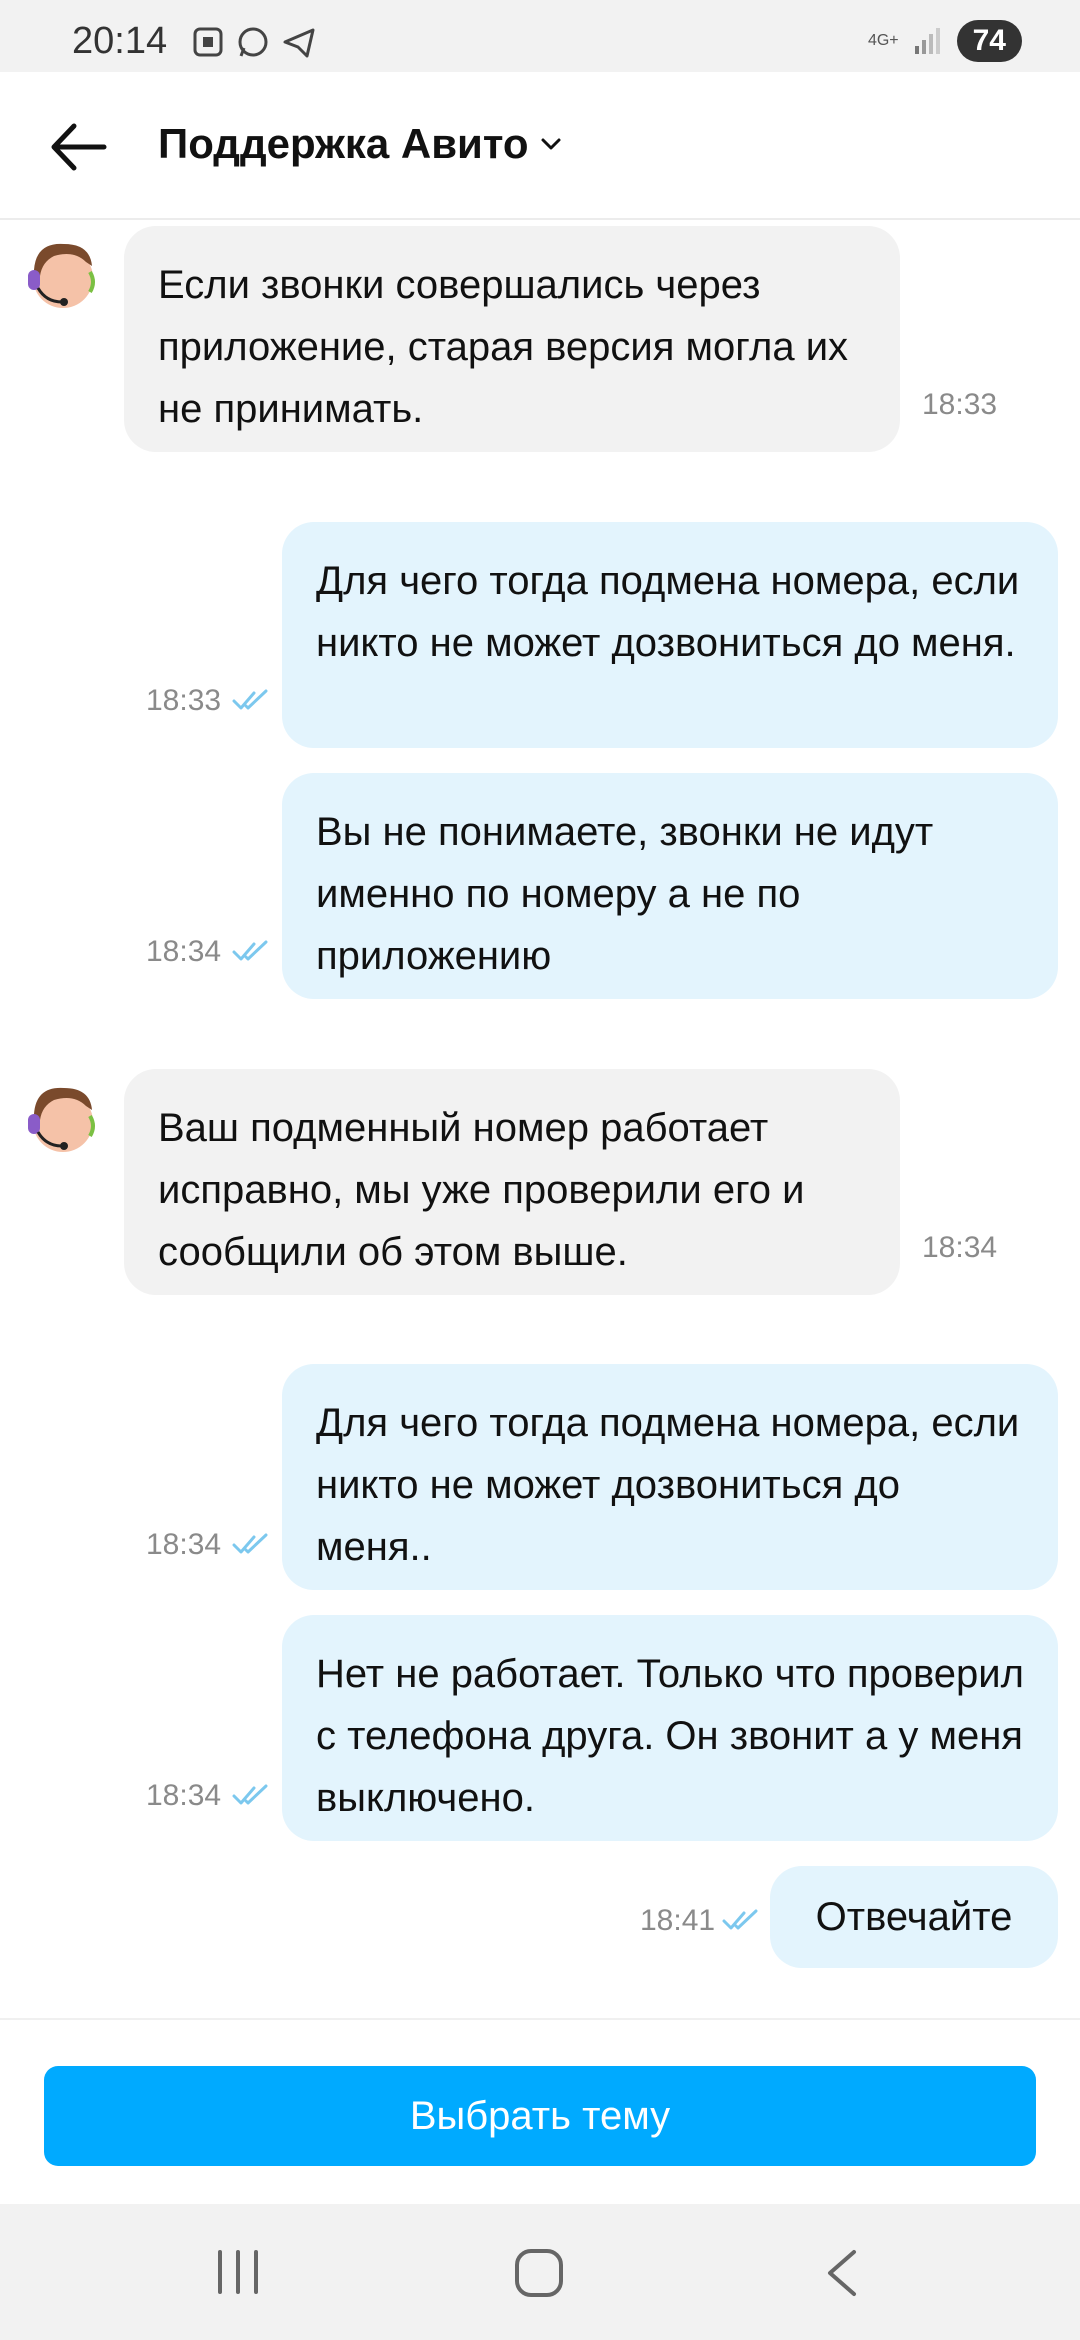  I want to click on chat-header: Поддержка Авито, so click(540, 146).